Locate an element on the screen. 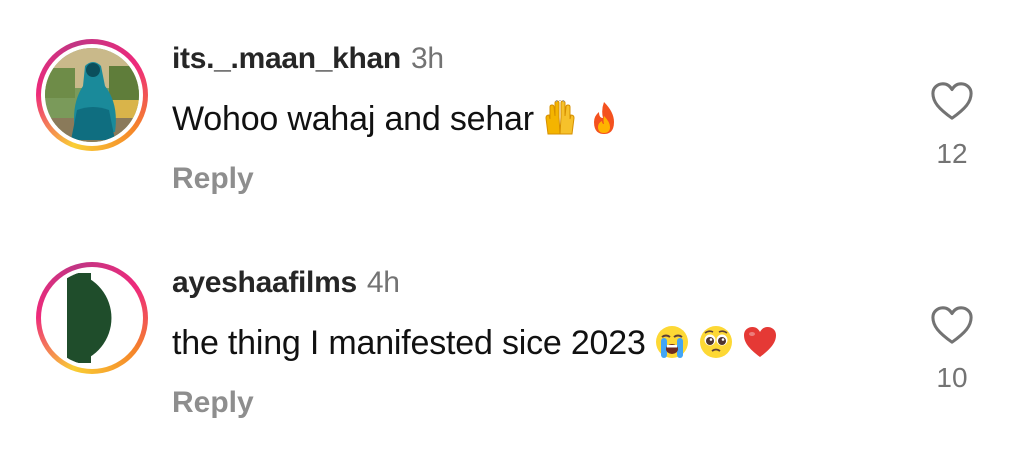 This screenshot has width=1024, height=472. timestamp: 3h is located at coordinates (427, 58).